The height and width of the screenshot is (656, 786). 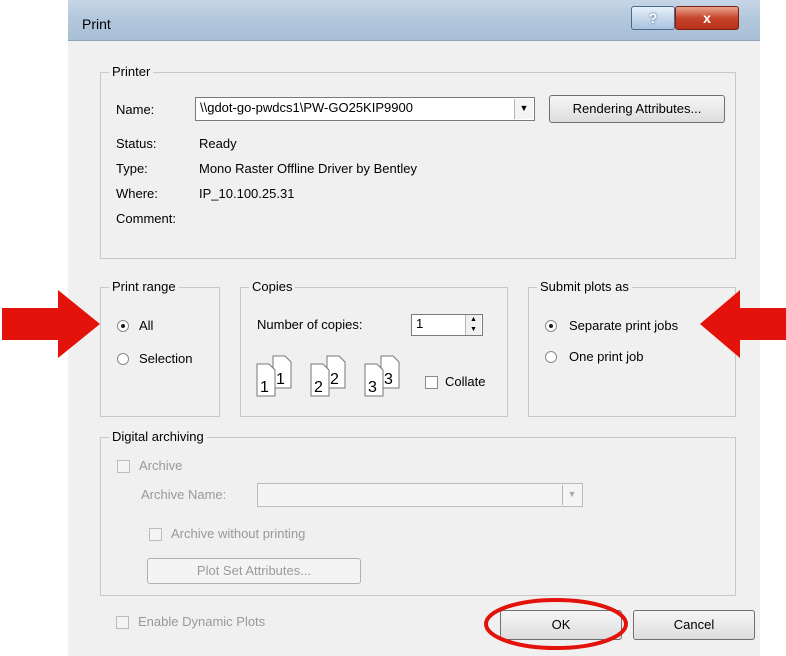 What do you see at coordinates (146, 218) in the screenshot?
I see `comment-label: Comment:` at bounding box center [146, 218].